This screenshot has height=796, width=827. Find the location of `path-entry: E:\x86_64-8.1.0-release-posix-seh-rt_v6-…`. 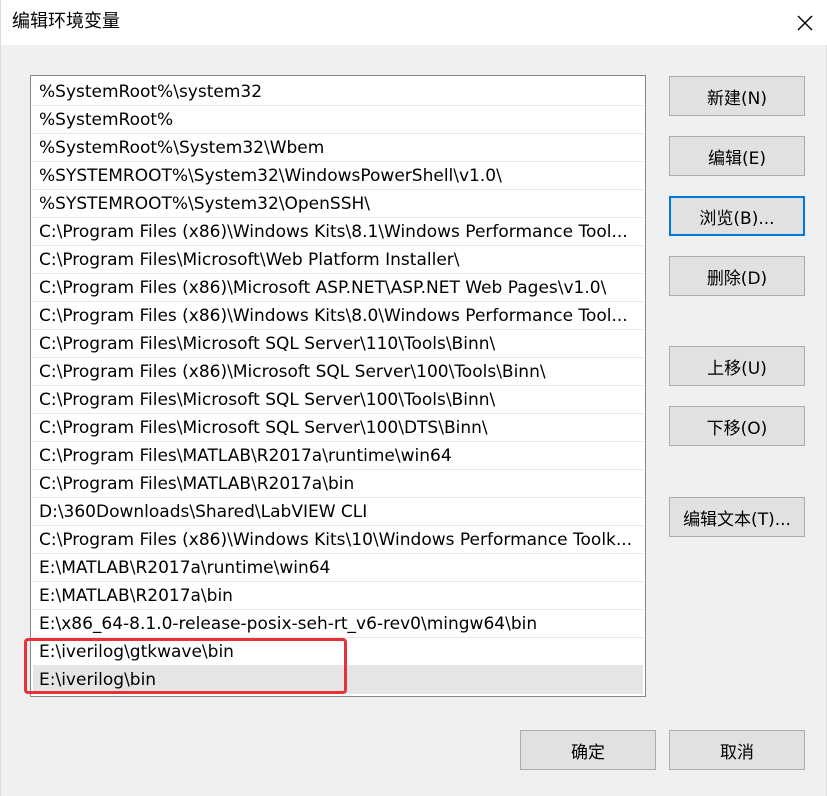

path-entry: E:\x86_64-8.1.0-release-posix-seh-rt_v6-… is located at coordinates (338, 624).